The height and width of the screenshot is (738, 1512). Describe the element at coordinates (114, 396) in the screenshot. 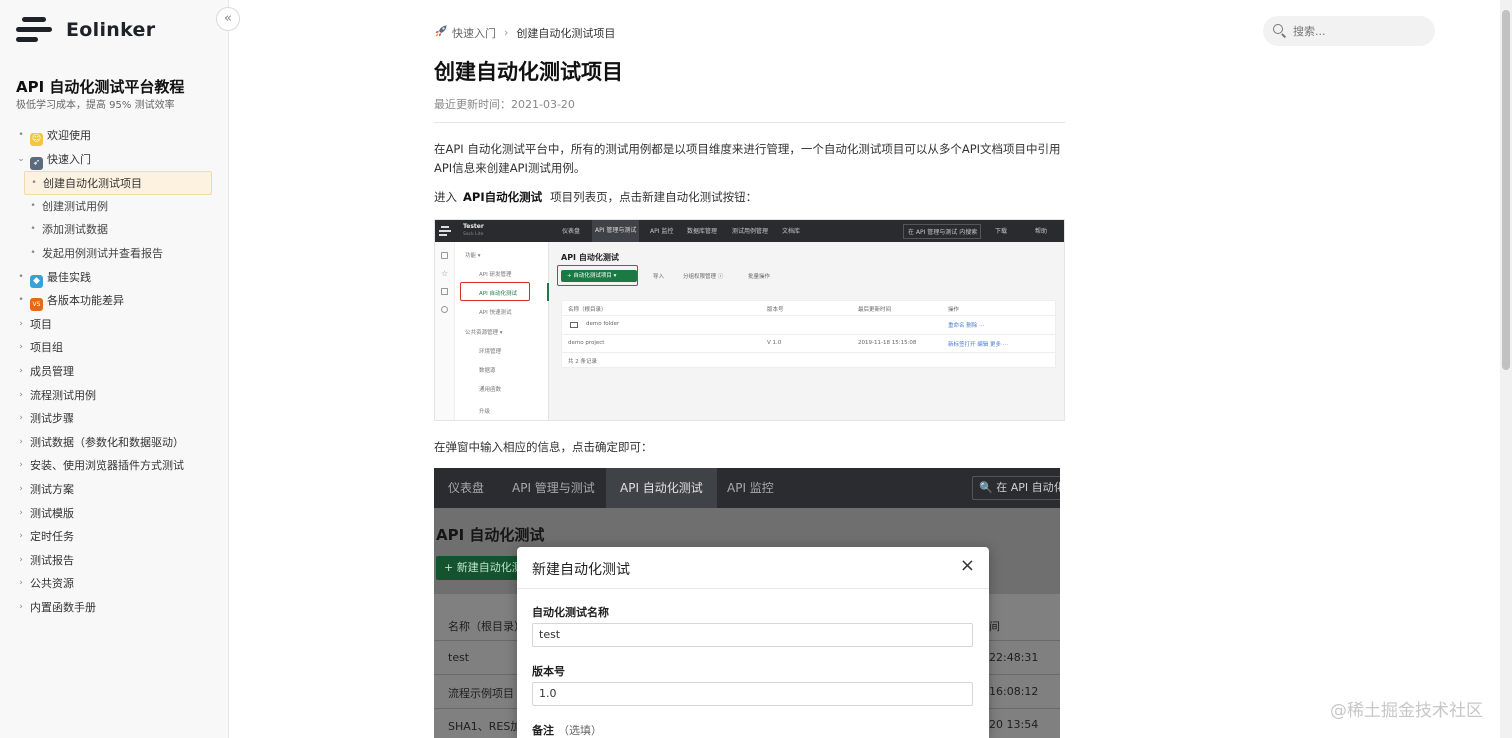

I see `sidebar-item-11: › 流程测试用例` at that location.